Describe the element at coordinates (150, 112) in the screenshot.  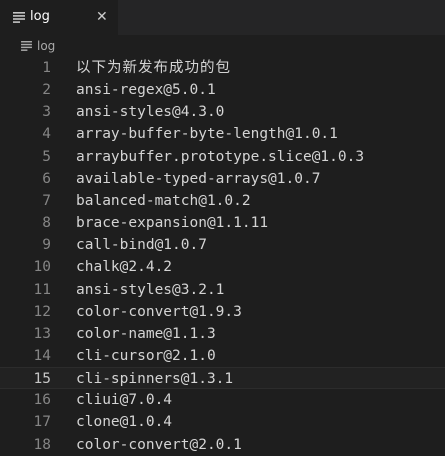
I see `line-text: ansi-styles@4.3.0` at that location.